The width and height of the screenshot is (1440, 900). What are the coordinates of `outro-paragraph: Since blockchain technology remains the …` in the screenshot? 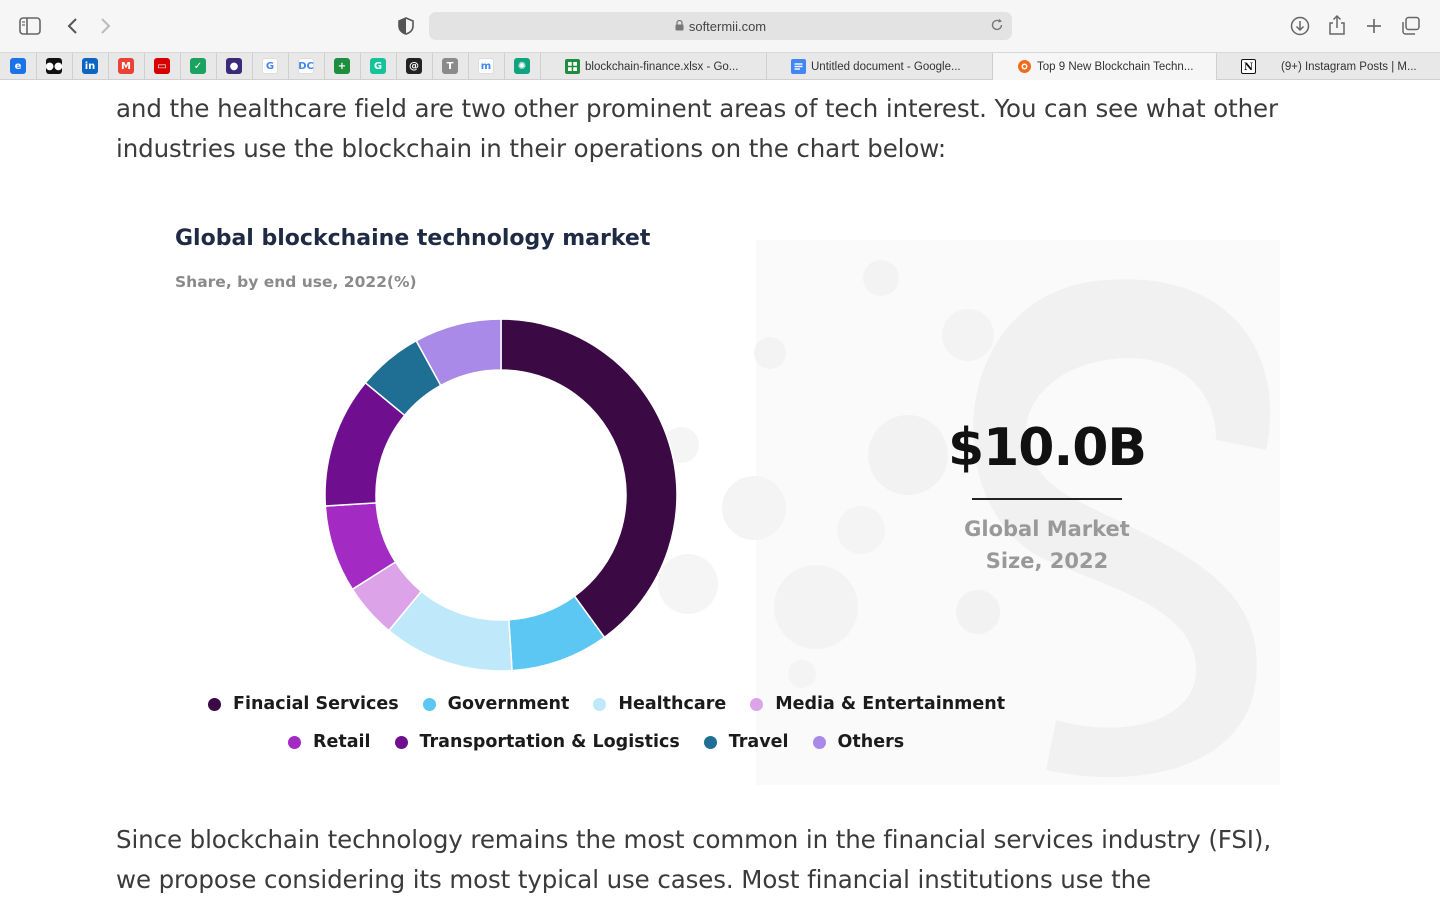 It's located at (706, 860).